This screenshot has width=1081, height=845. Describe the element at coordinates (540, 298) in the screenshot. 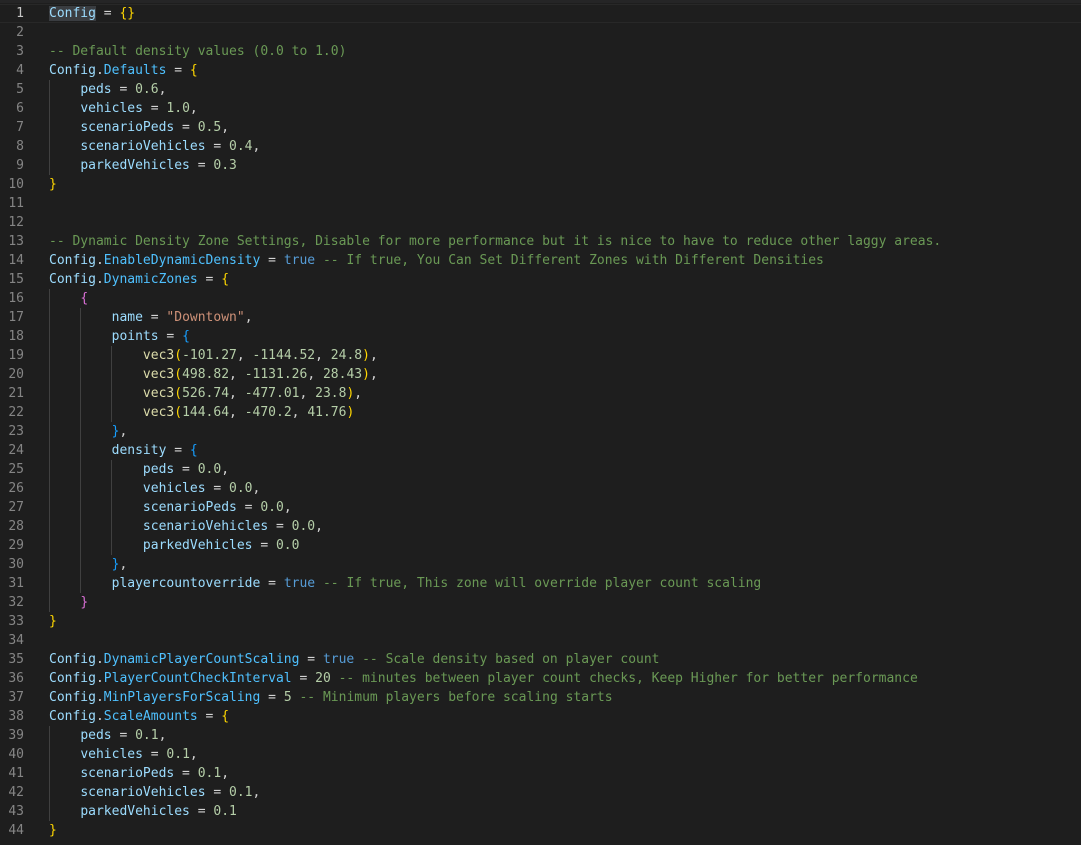

I see `code-line: 16 {` at that location.